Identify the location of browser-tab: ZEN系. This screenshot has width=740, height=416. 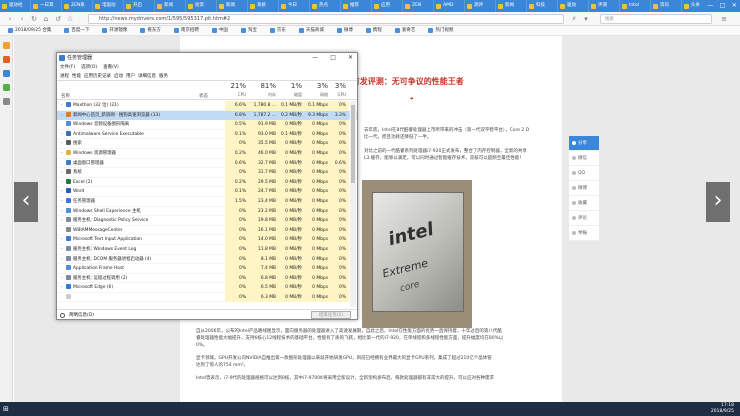
(77, 6).